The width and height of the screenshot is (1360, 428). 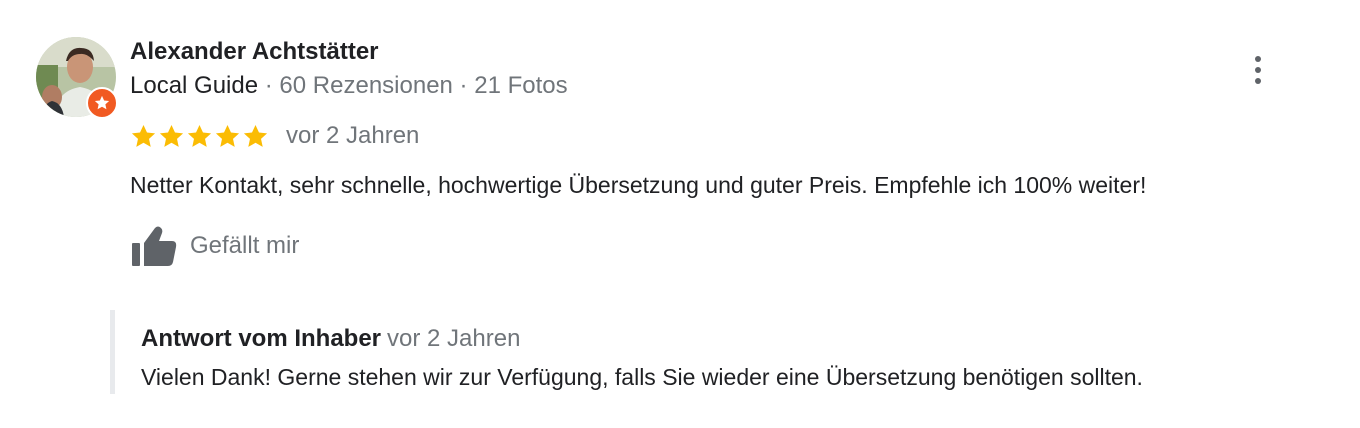 I want to click on author-avatar, so click(x=77, y=78).